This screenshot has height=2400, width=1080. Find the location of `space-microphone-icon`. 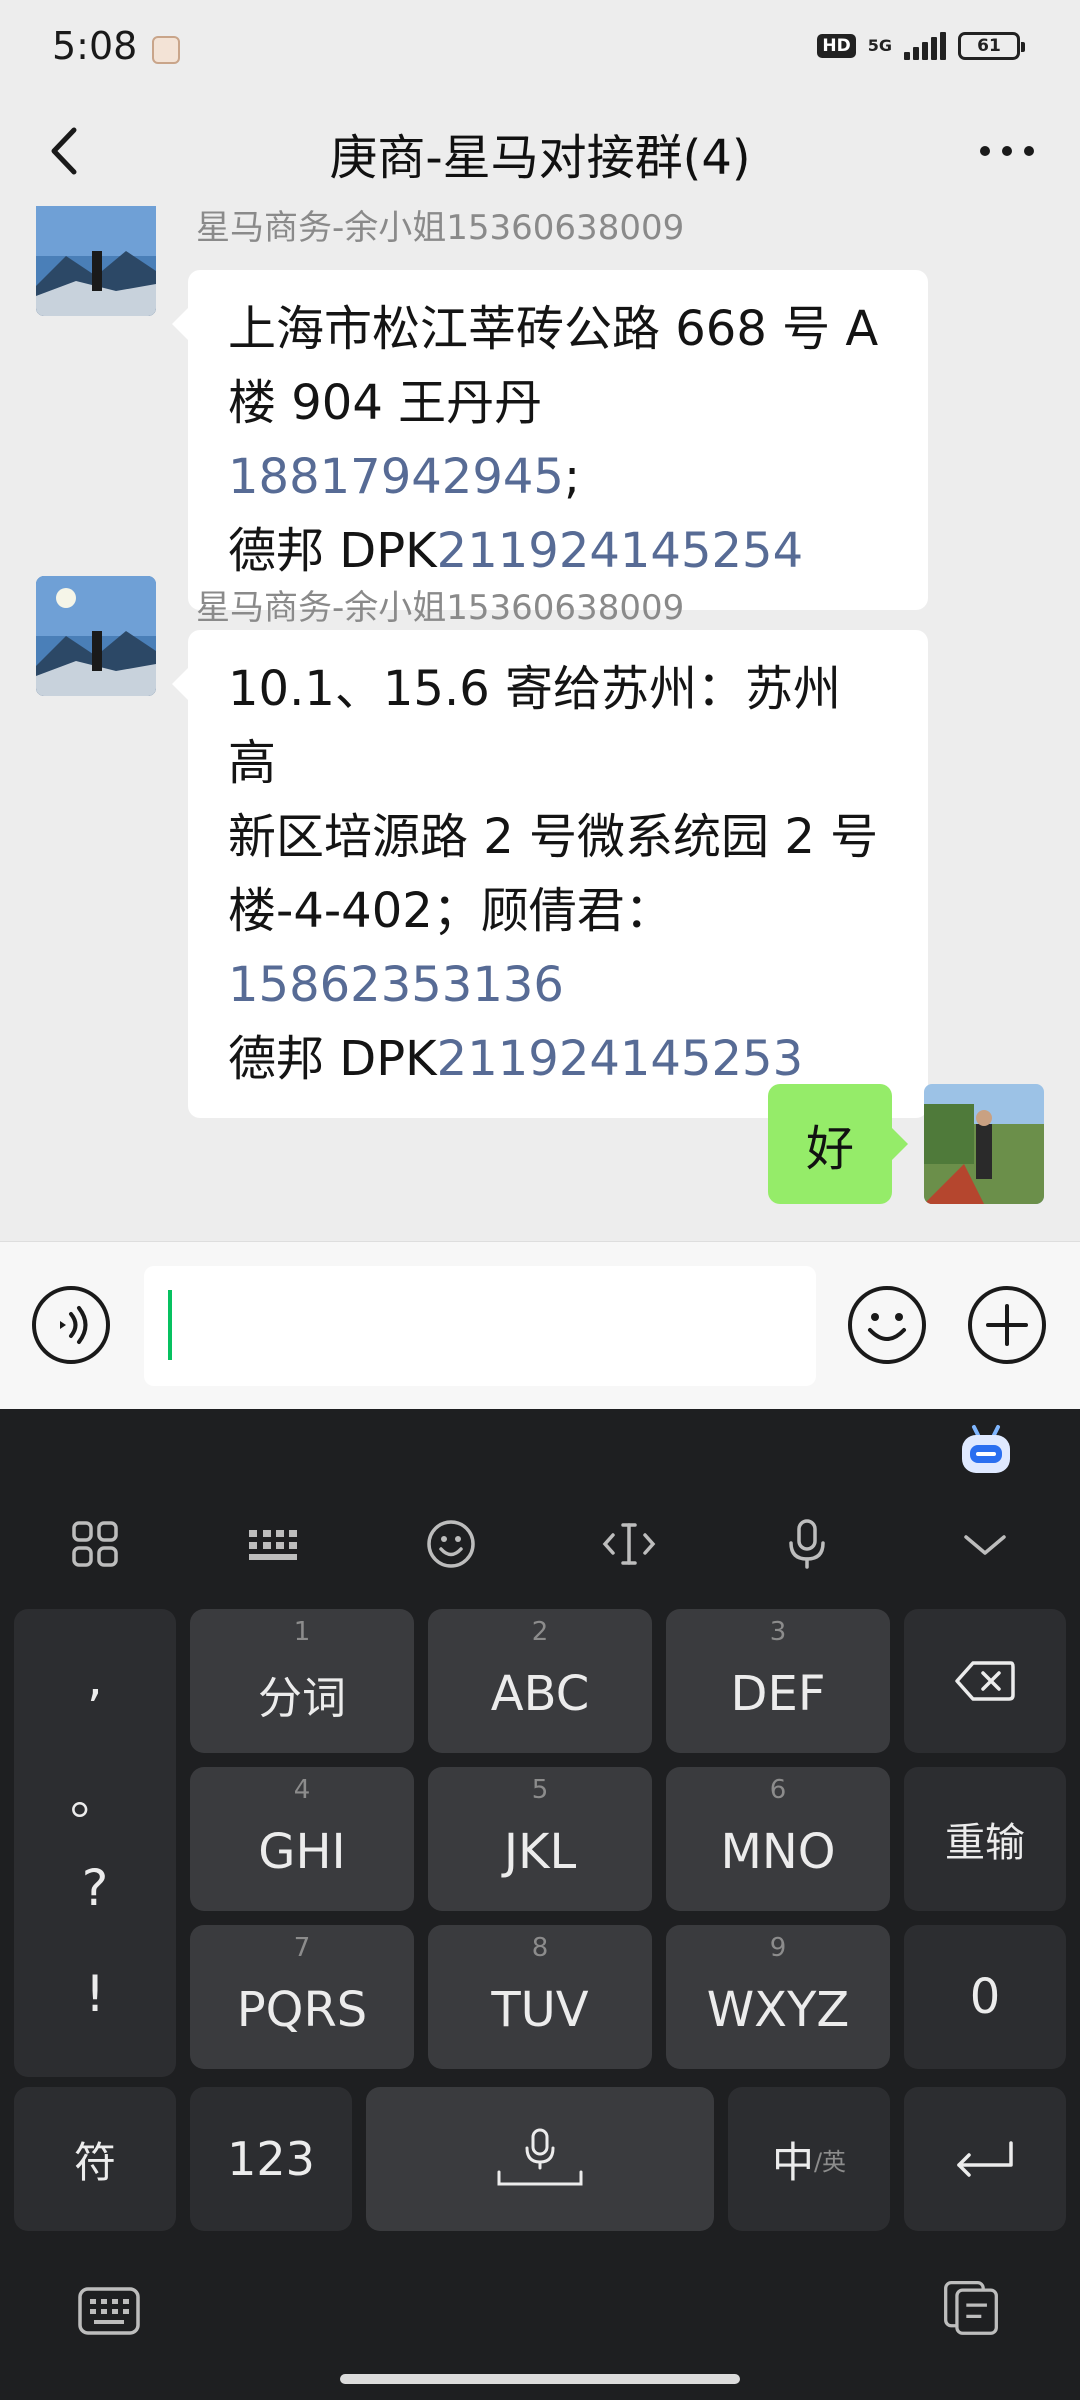

space-microphone-icon is located at coordinates (540, 2157).